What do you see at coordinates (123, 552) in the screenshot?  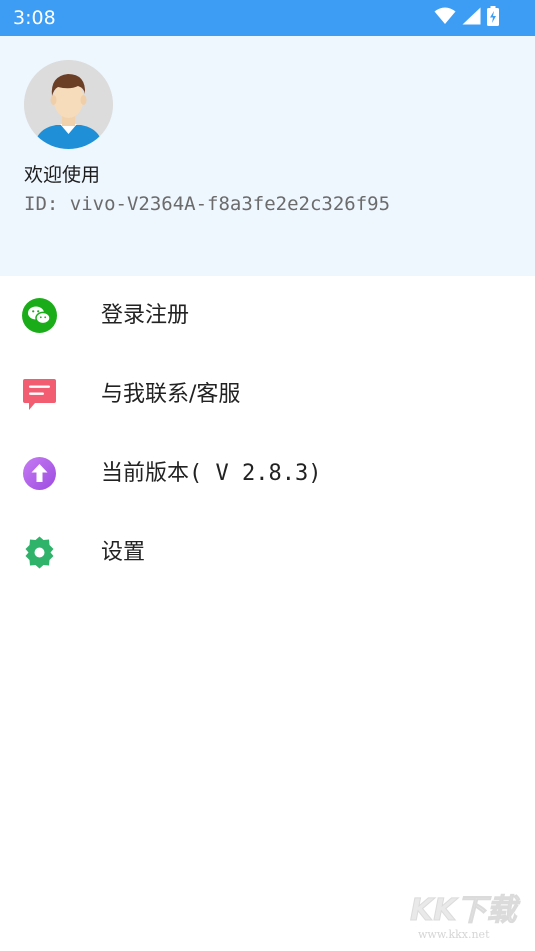 I see `menu-item-label: 设置` at bounding box center [123, 552].